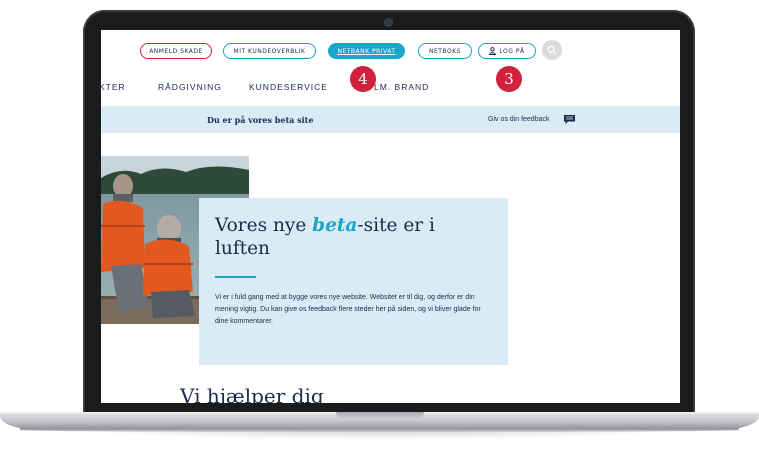 The width and height of the screenshot is (759, 450). Describe the element at coordinates (252, 393) in the screenshot. I see `section-title: Vi hjælper dig` at that location.